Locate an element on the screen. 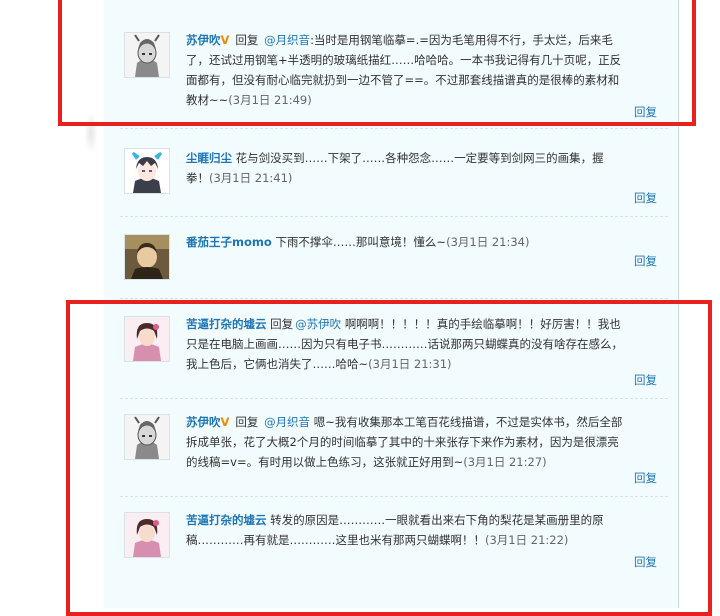  comment-username: 番茄王子momo is located at coordinates (229, 242).